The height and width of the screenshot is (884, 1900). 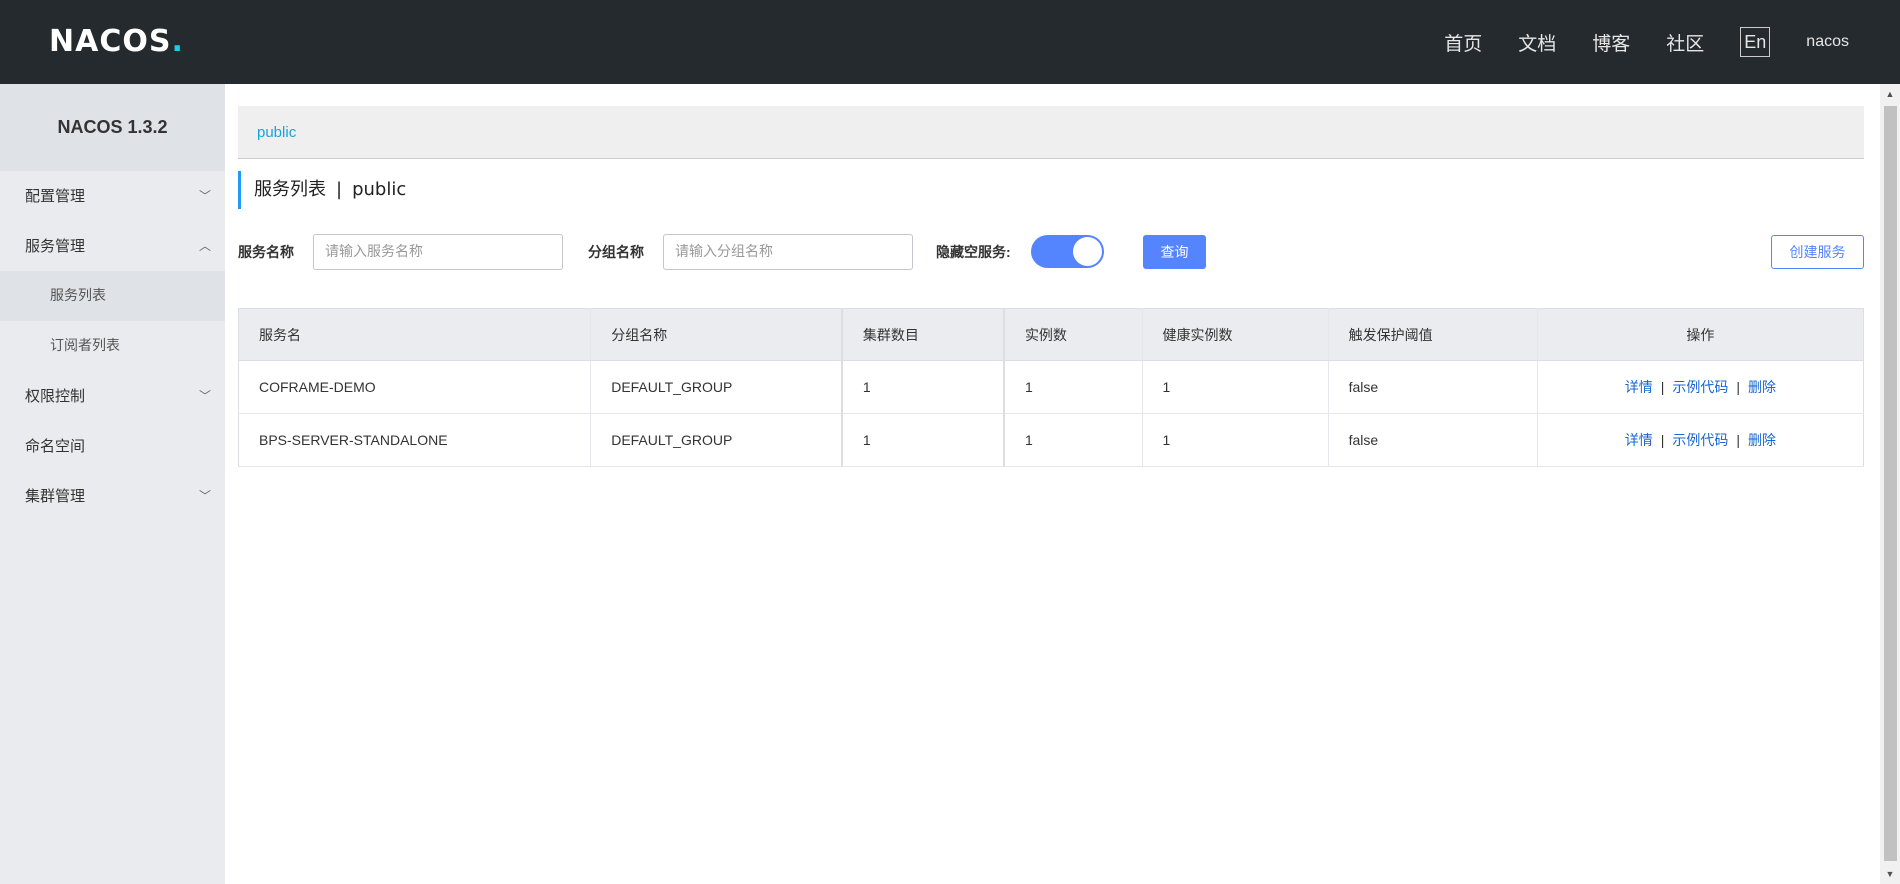 I want to click on hide-empty-toggle, so click(x=1067, y=251).